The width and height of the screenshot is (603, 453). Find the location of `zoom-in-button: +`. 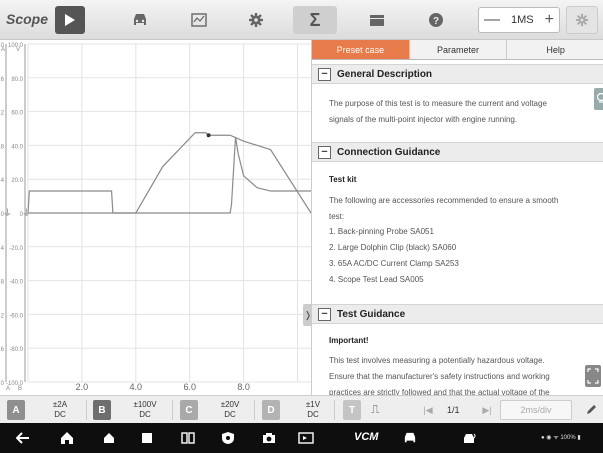

zoom-in-button: + is located at coordinates (549, 20).